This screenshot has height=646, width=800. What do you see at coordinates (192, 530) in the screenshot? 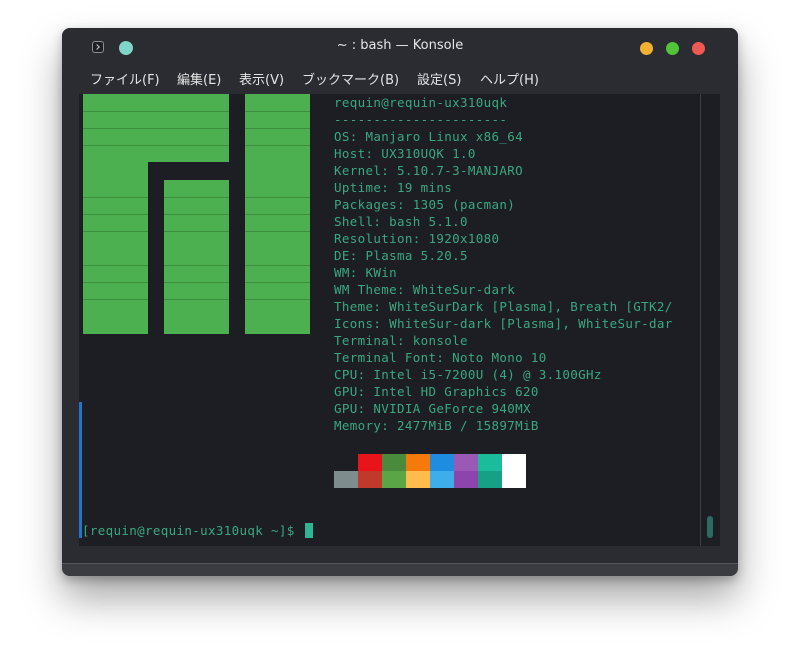
I see `prompt-text: [requin@requin-ux310uqk ~]$` at bounding box center [192, 530].